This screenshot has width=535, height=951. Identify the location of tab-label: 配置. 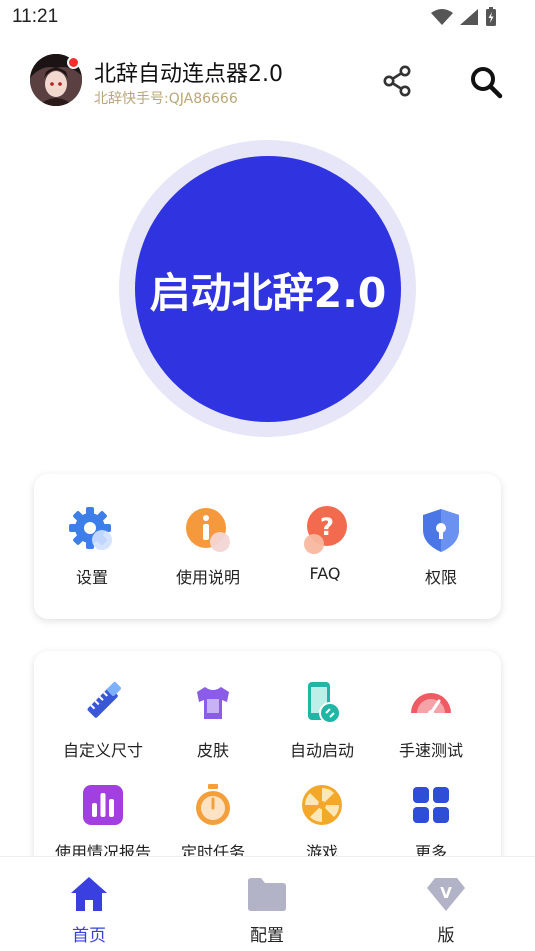
(267, 936).